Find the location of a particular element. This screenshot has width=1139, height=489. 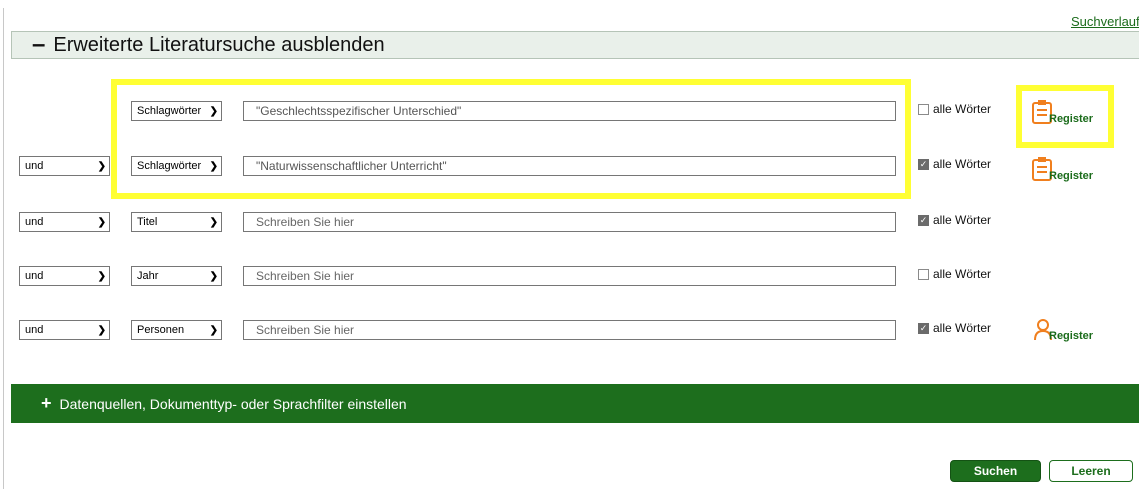

search-input-3: Schreiben Sie hier is located at coordinates (569, 222).